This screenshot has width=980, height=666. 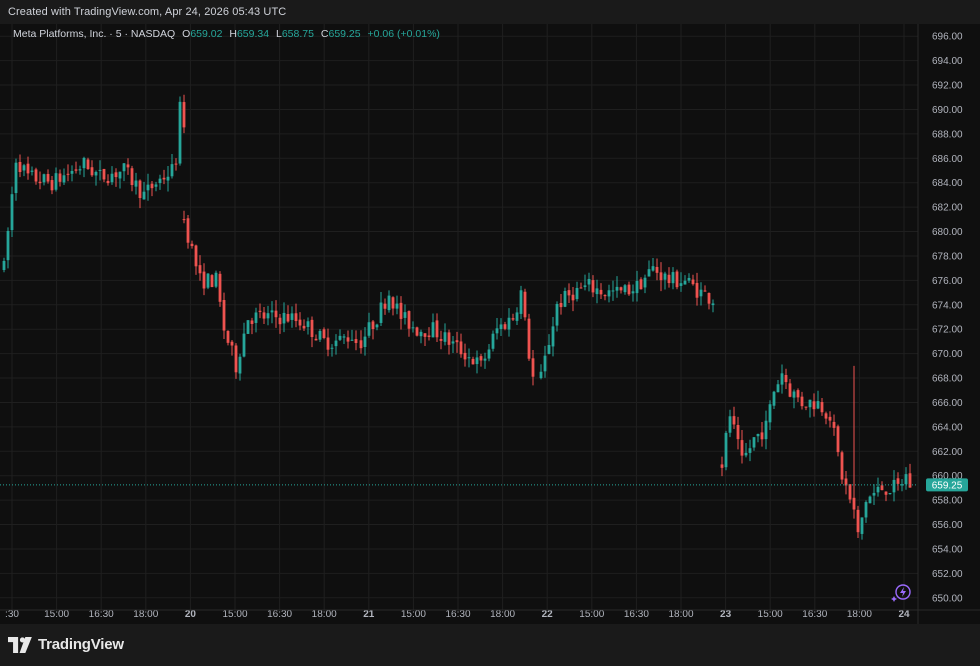 I want to click on flash-icon, so click(x=901, y=593).